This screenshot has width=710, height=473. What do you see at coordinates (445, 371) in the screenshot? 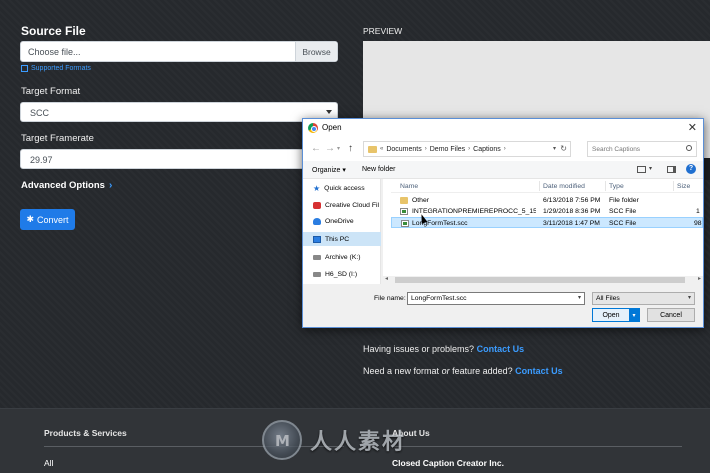
I see `help-feature-or: or` at bounding box center [445, 371].